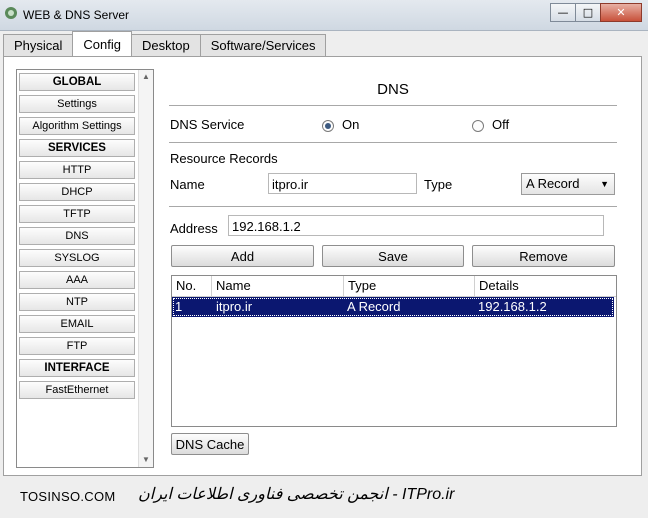 The image size is (648, 518). Describe the element at coordinates (194, 228) in the screenshot. I see `address-label: Address` at that location.